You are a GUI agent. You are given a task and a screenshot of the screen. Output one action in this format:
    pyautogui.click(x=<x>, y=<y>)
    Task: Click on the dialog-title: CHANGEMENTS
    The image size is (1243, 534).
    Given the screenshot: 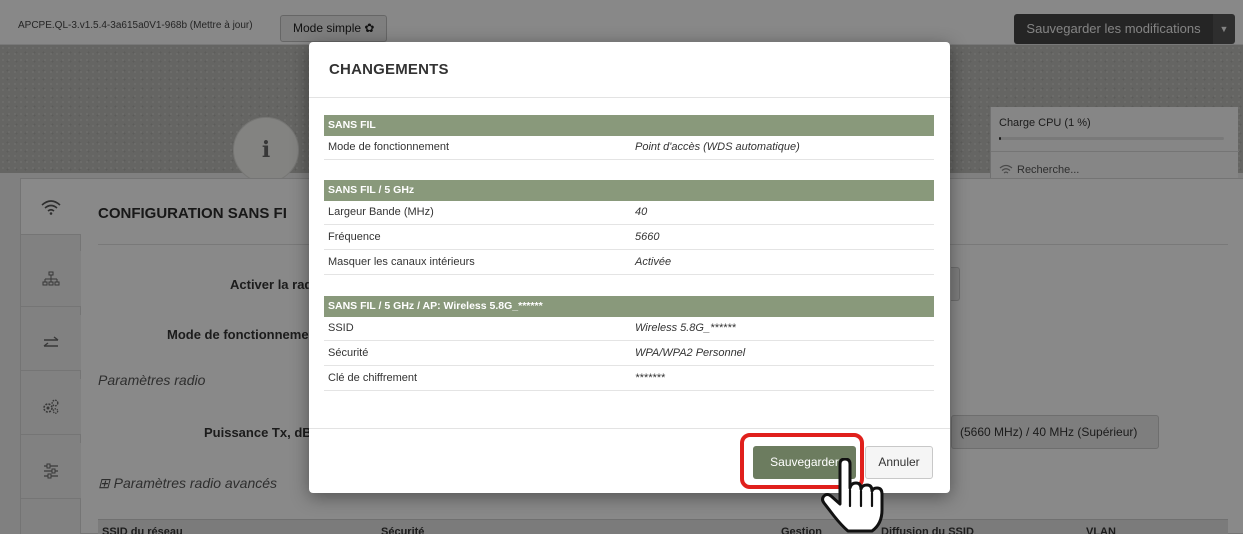 What is the action you would take?
    pyautogui.click(x=389, y=69)
    